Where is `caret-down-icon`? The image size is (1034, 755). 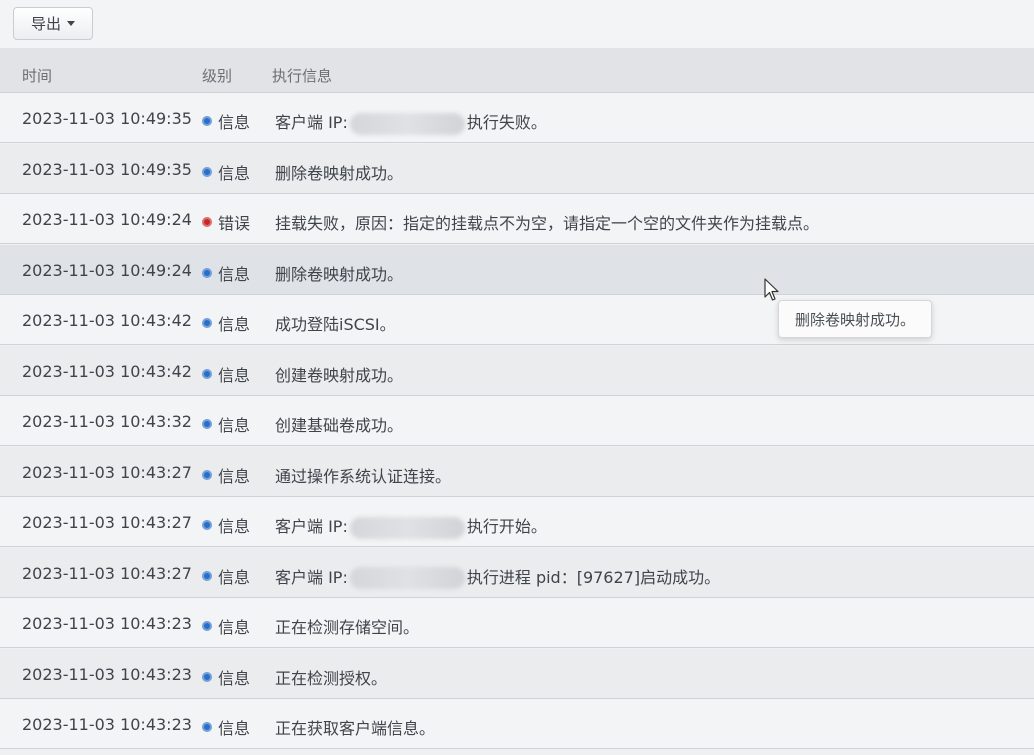 caret-down-icon is located at coordinates (71, 23).